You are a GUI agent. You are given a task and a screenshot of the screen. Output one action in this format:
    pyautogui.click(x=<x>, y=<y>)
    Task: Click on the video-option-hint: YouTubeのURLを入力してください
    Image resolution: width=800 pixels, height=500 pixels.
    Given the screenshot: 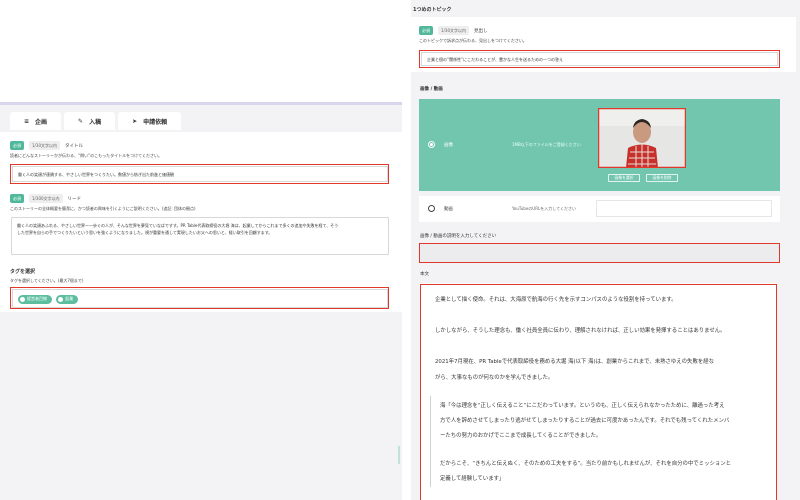 What is the action you would take?
    pyautogui.click(x=544, y=208)
    